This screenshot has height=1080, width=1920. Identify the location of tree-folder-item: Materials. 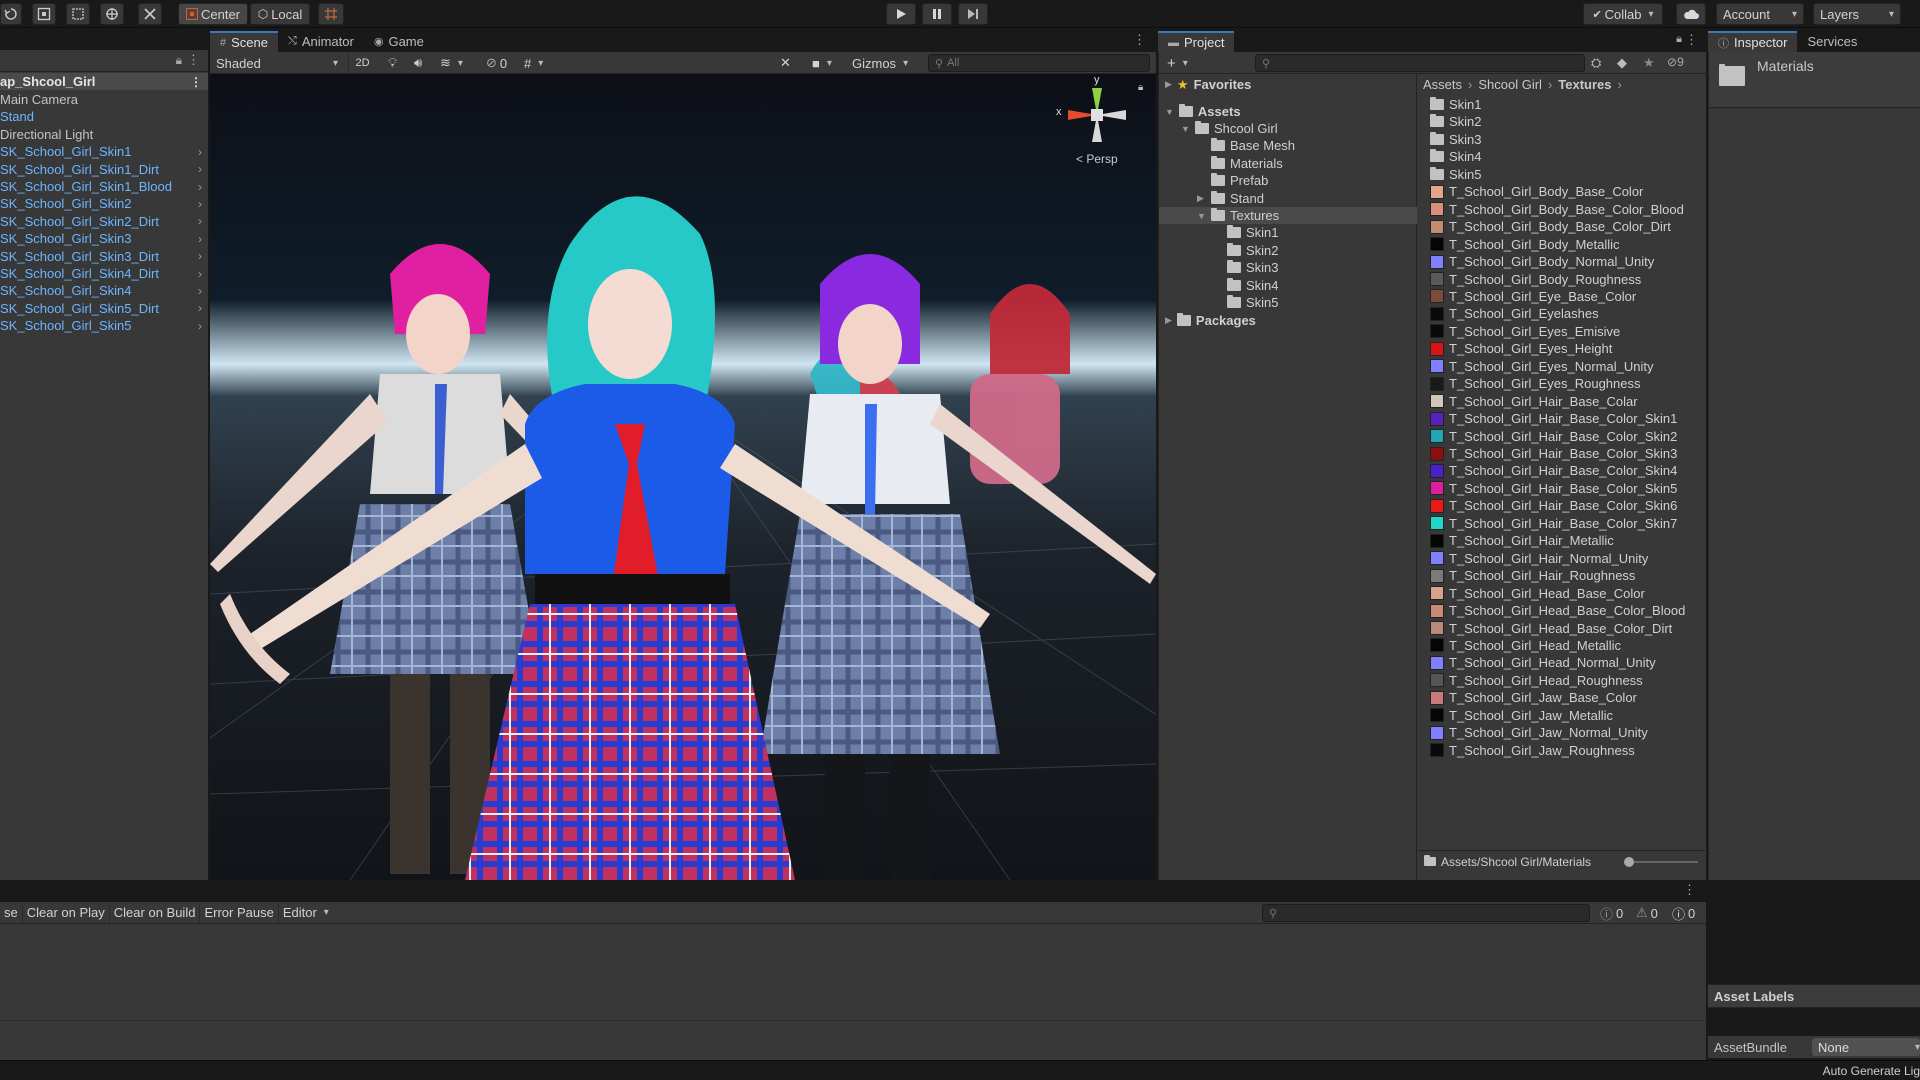
(1240, 163).